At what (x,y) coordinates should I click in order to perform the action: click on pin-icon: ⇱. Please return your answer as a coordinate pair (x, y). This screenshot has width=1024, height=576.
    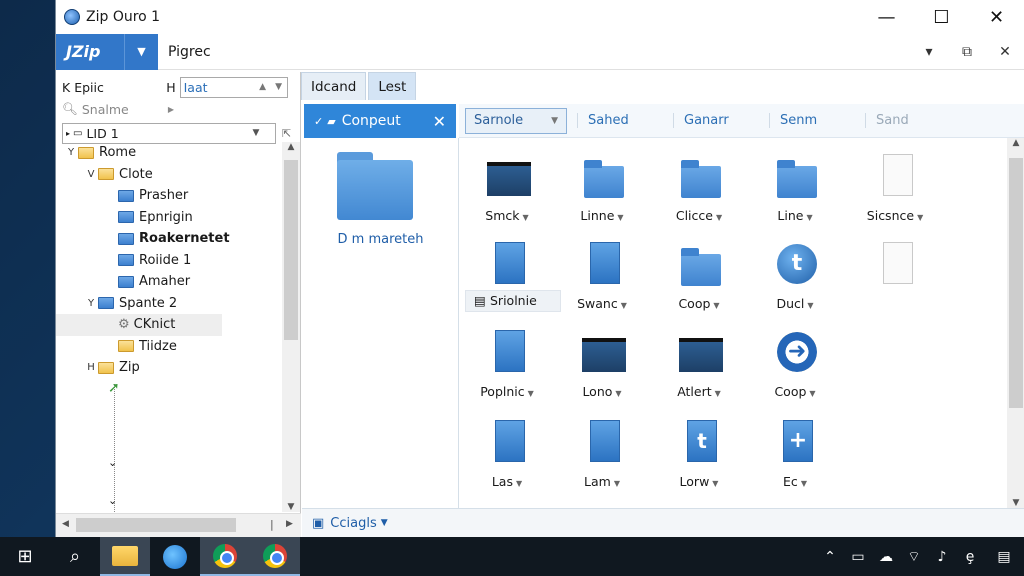
    Looking at the image, I should click on (286, 133).